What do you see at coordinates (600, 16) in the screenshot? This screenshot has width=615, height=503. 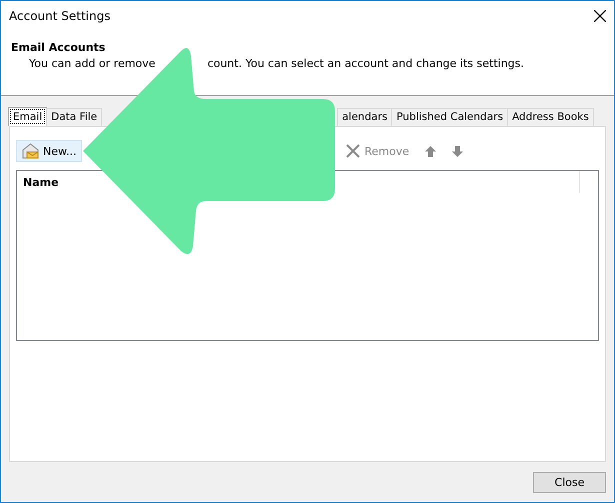 I see `close-icon` at bounding box center [600, 16].